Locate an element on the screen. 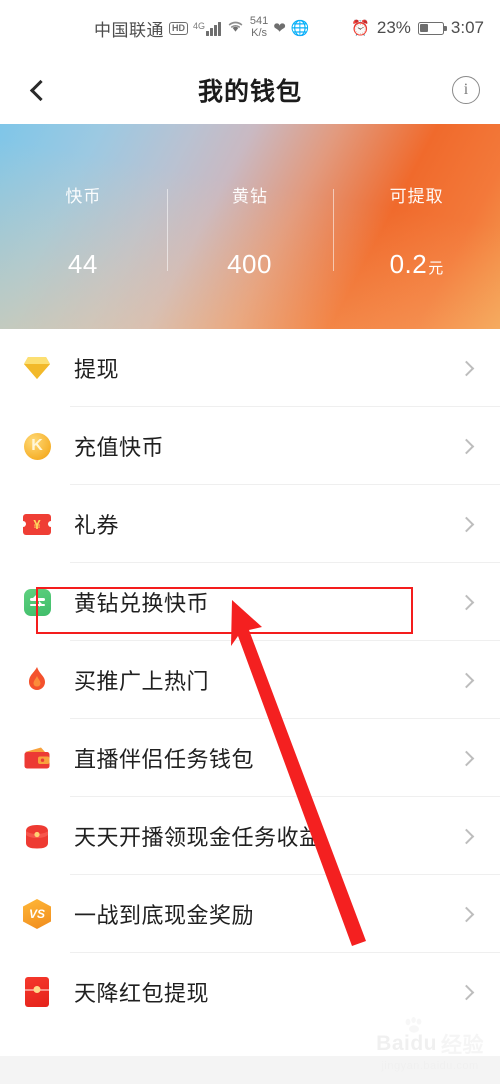 The image size is (500, 1084). watermark-brand-cn: 经验 is located at coordinates (462, 1045).